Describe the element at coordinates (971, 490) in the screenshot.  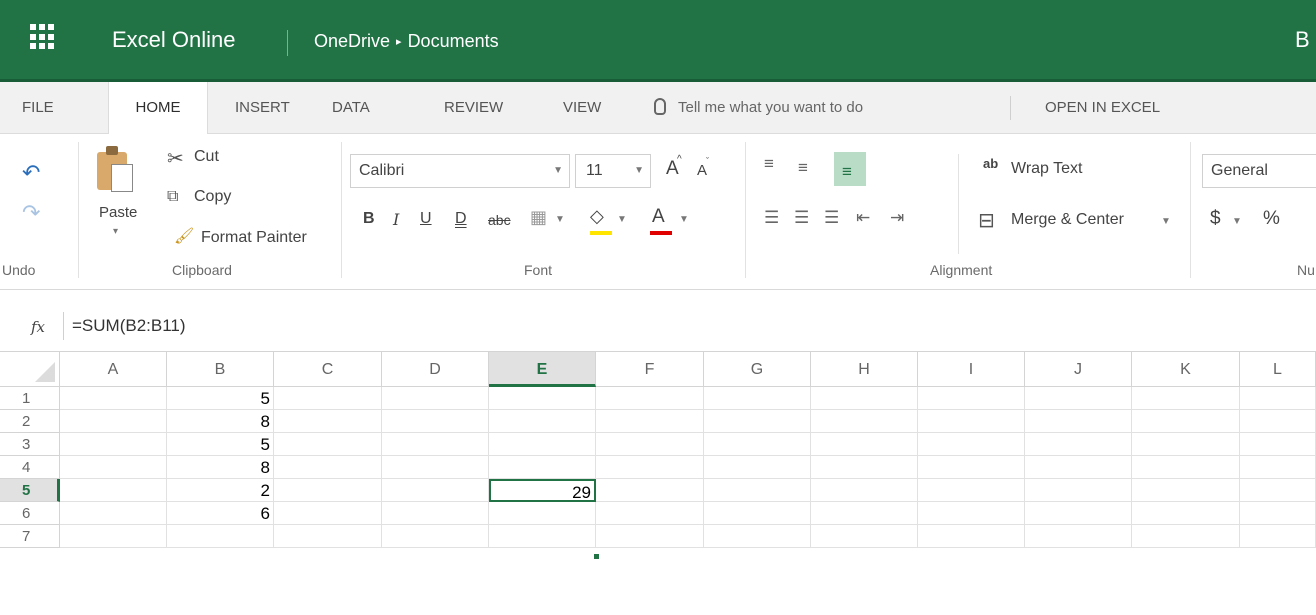
I see `cell-i5` at that location.